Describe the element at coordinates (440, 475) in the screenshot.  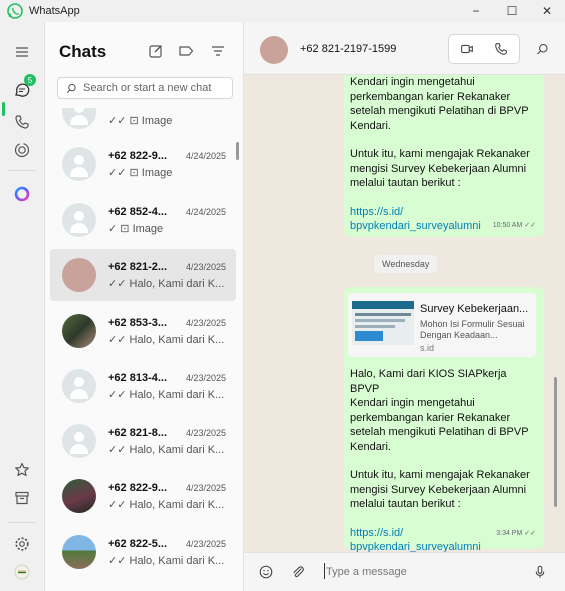
I see `message-line: Untuk itu, kami mengajak Rekanaker` at that location.